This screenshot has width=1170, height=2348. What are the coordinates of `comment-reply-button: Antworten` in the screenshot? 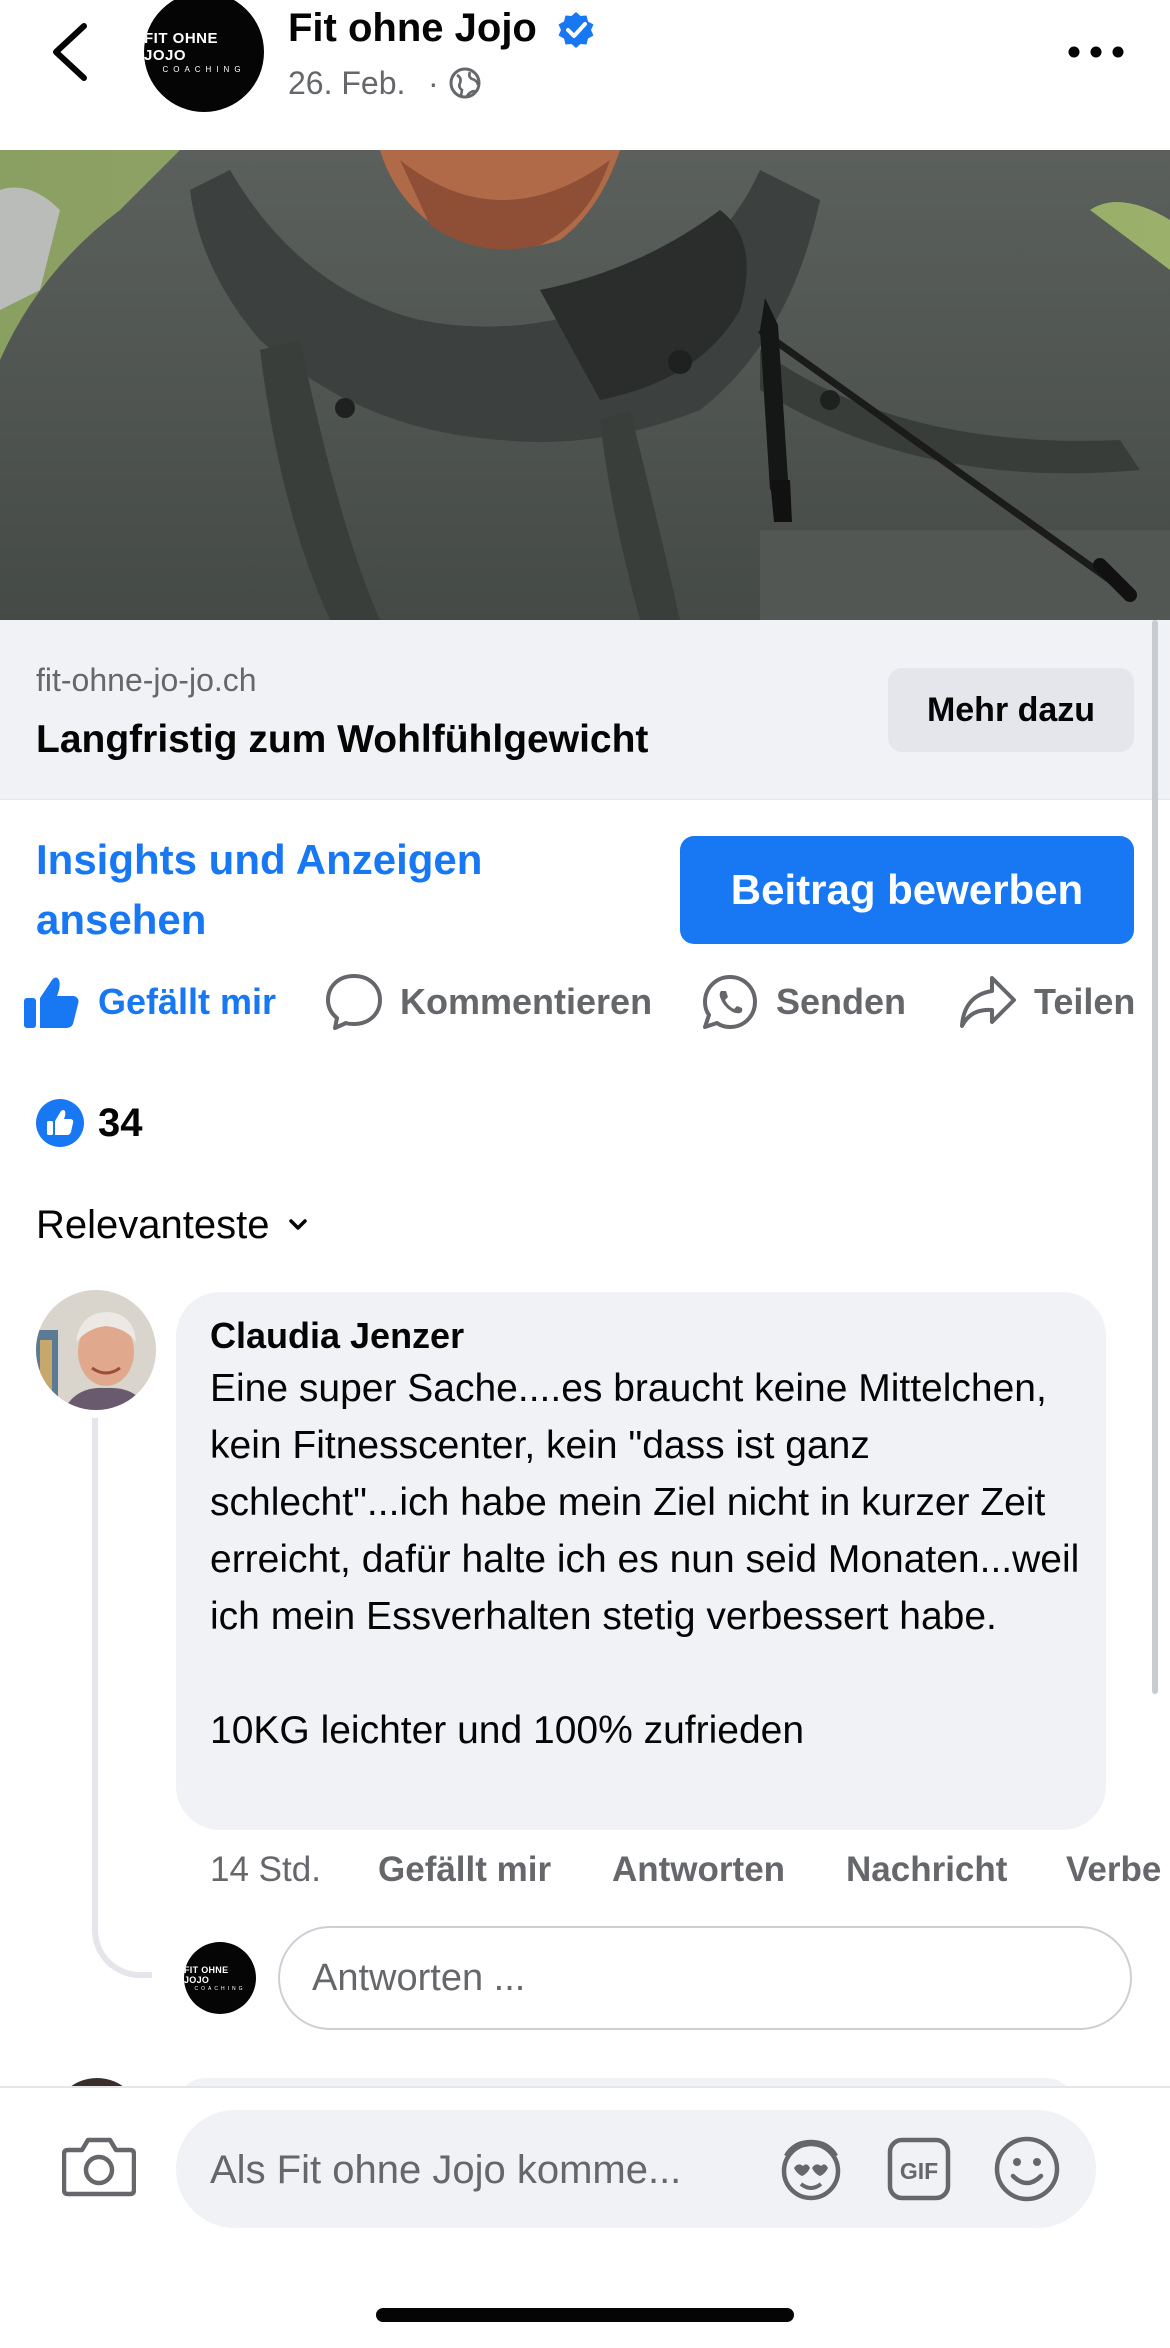 It's located at (698, 1870).